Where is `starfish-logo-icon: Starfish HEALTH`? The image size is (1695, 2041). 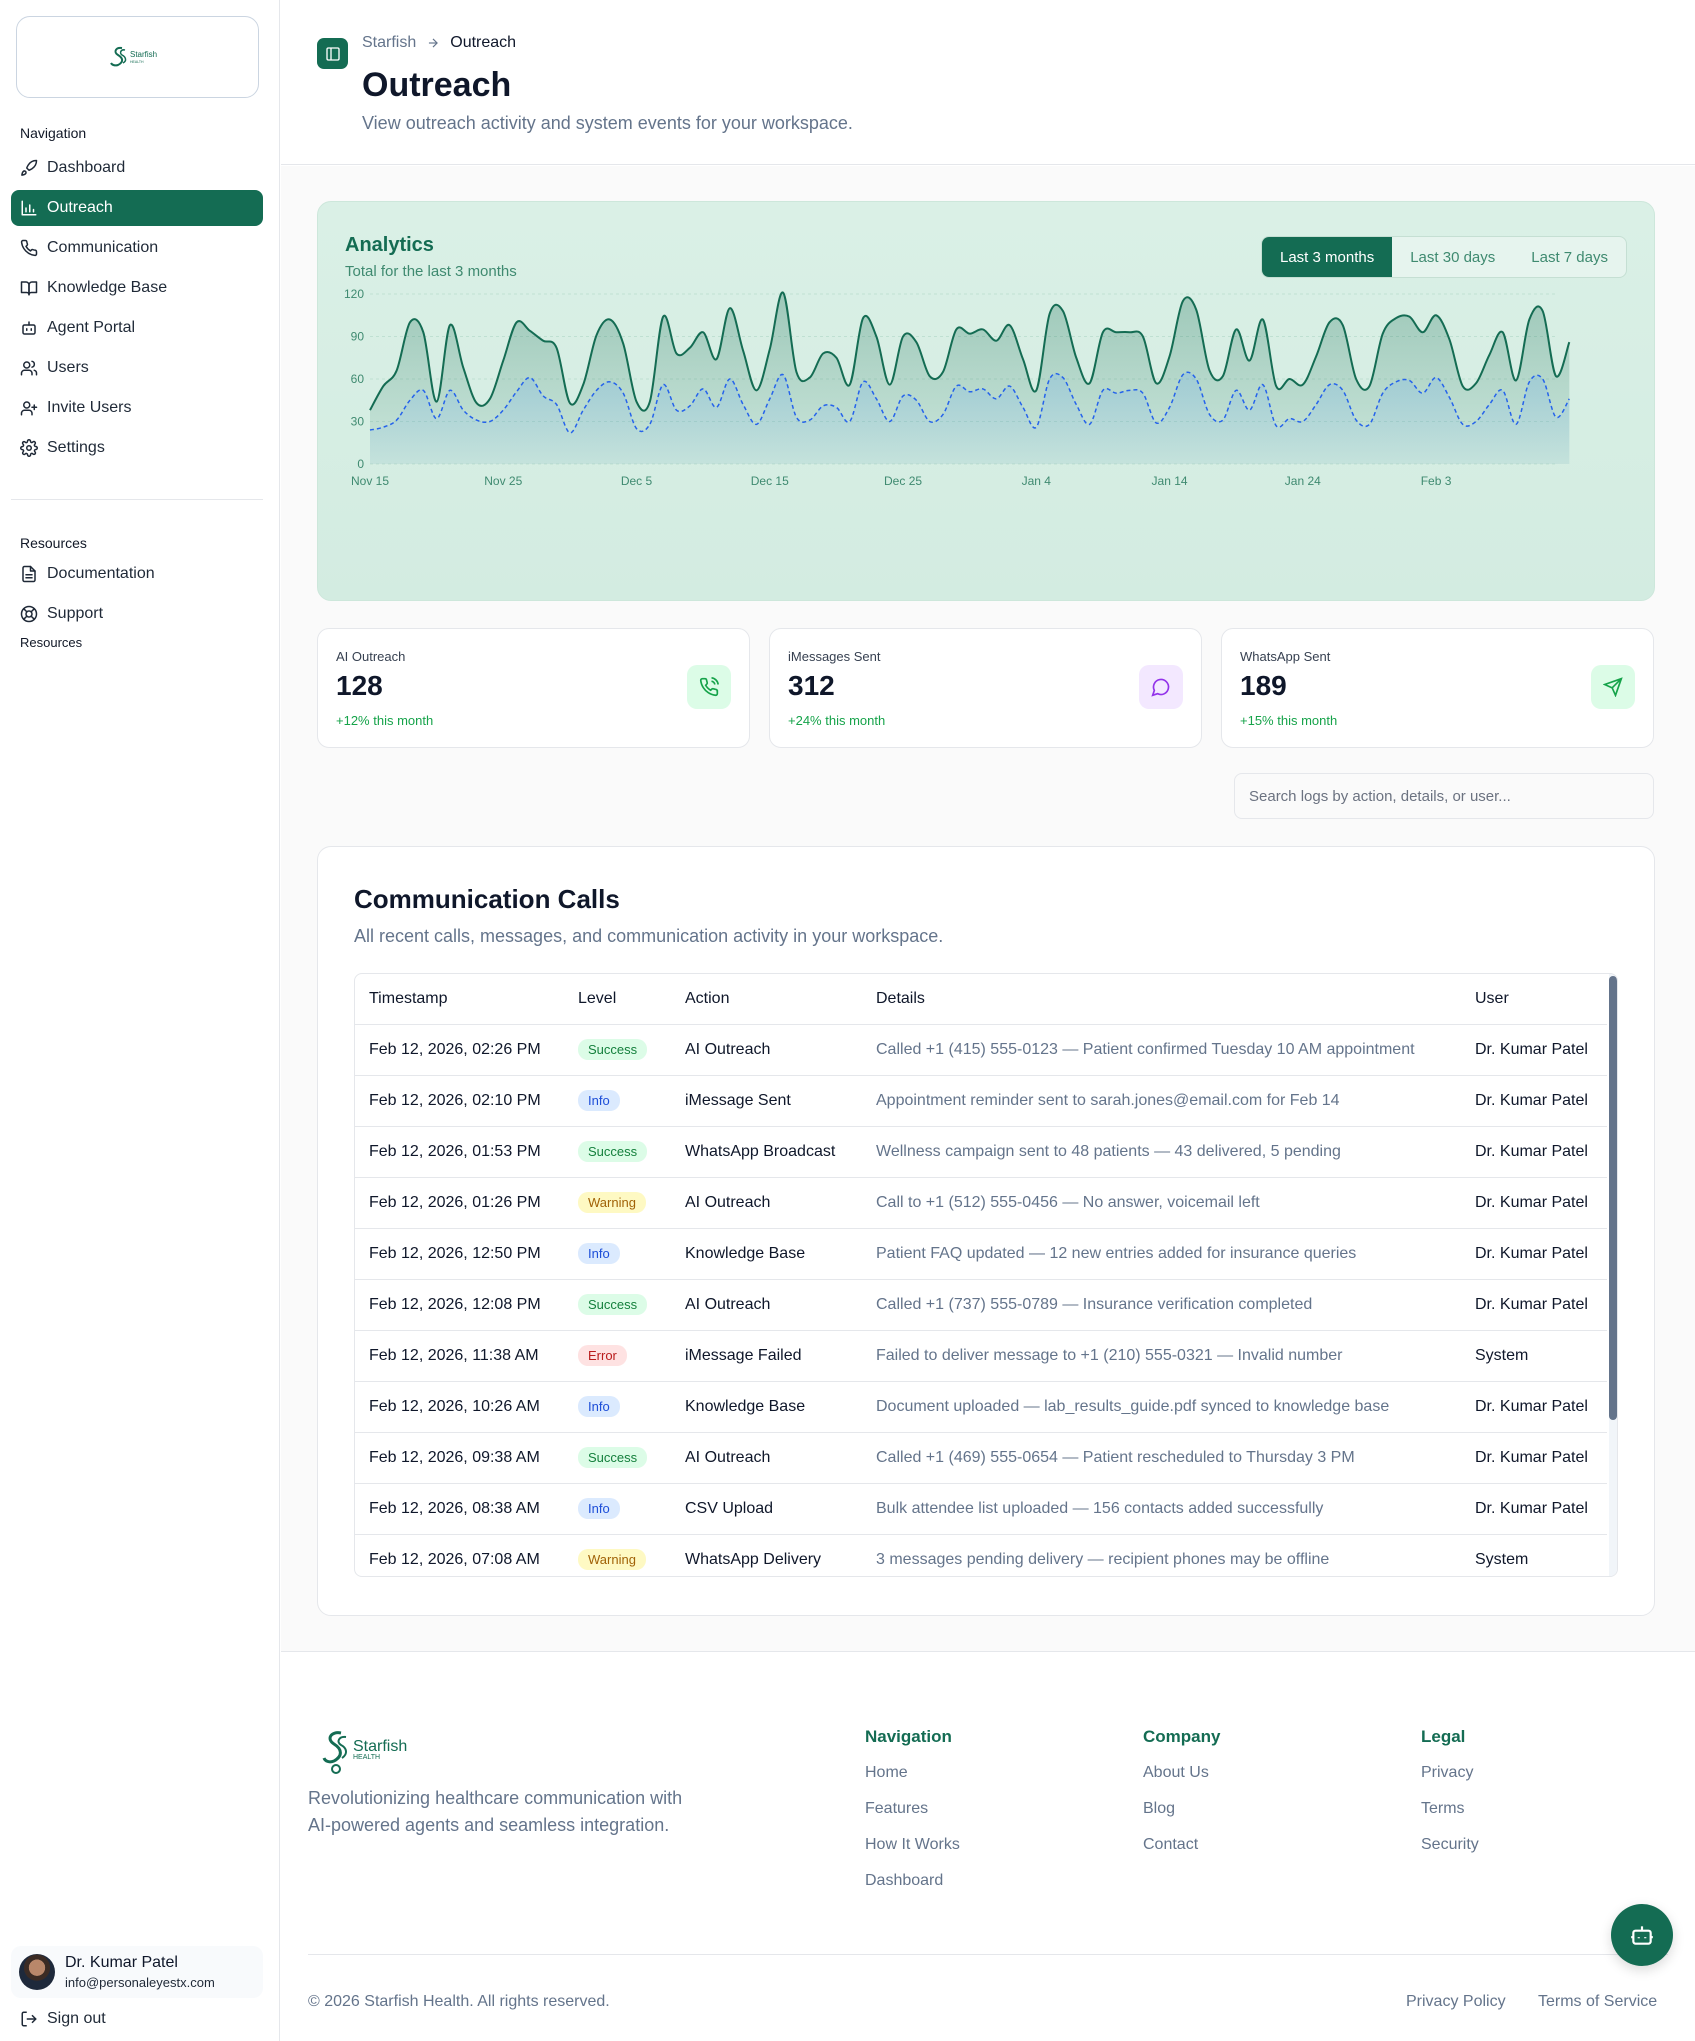 starfish-logo-icon: Starfish HEALTH is located at coordinates (133, 56).